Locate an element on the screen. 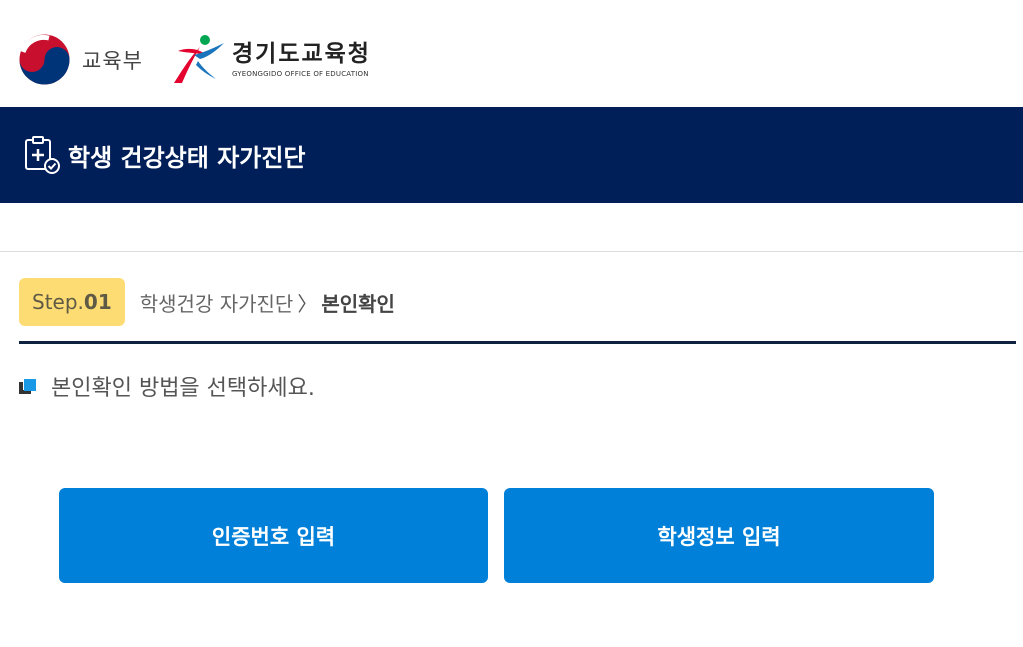 The height and width of the screenshot is (647, 1023). gyeonggi-emblem-icon is located at coordinates (199, 59).